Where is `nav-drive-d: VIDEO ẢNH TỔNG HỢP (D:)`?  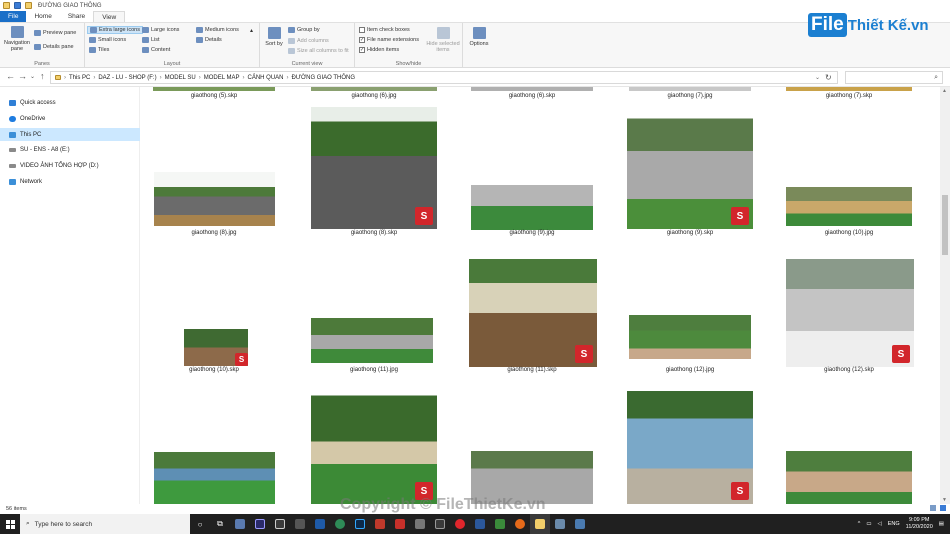 nav-drive-d: VIDEO ẢNH TỔNG HỢP (D:) is located at coordinates (54, 166).